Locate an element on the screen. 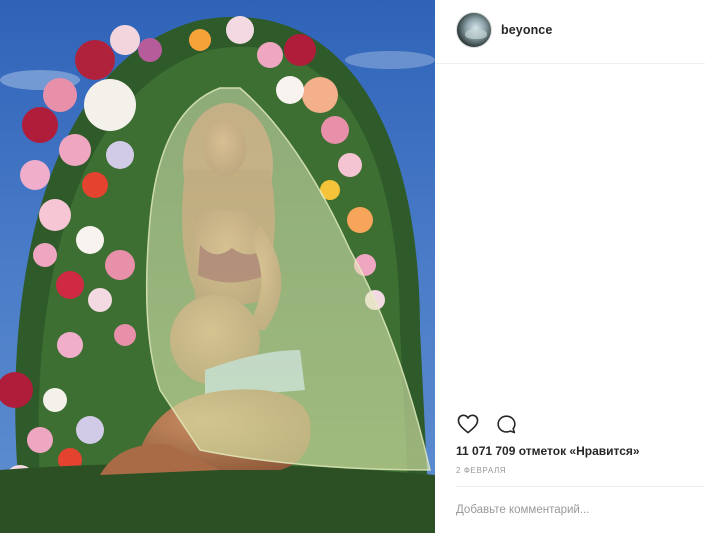 This screenshot has width=705, height=533. avatar is located at coordinates (474, 30).